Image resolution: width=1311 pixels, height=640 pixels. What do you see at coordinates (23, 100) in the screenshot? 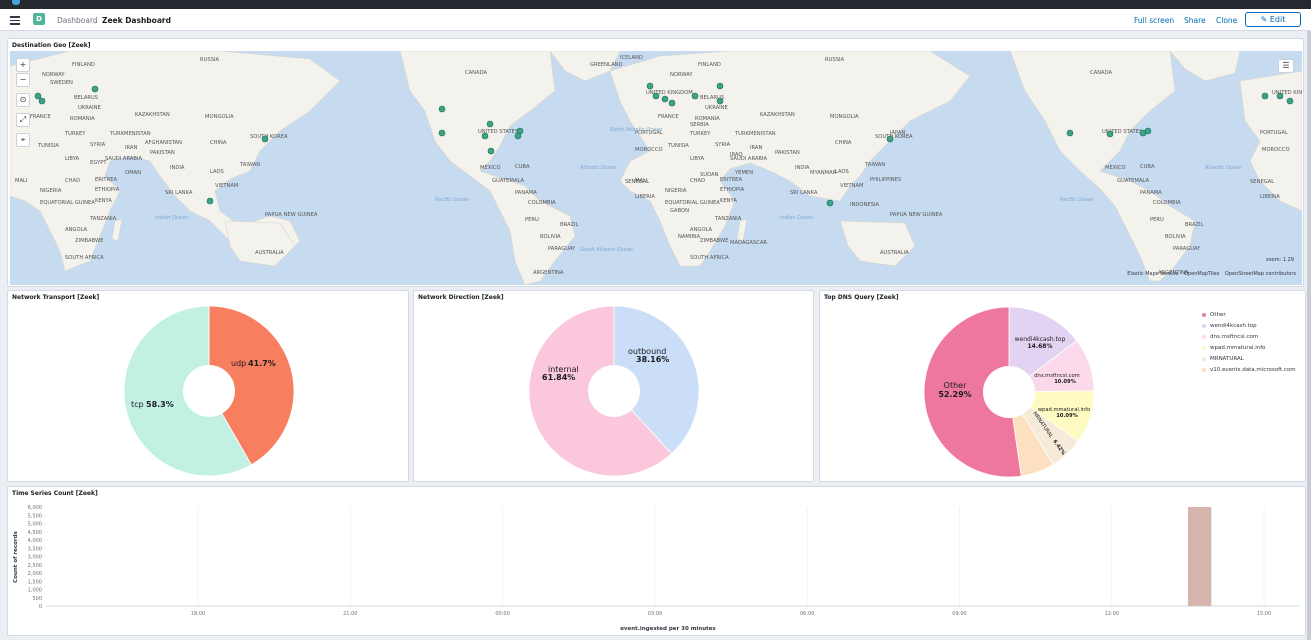
I see `fit-bounds-icon: ⊙` at bounding box center [23, 100].